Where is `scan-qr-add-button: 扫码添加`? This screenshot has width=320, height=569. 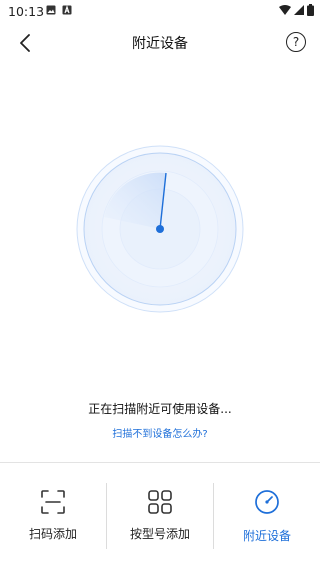 scan-qr-add-button: 扫码添加 is located at coordinates (53, 516).